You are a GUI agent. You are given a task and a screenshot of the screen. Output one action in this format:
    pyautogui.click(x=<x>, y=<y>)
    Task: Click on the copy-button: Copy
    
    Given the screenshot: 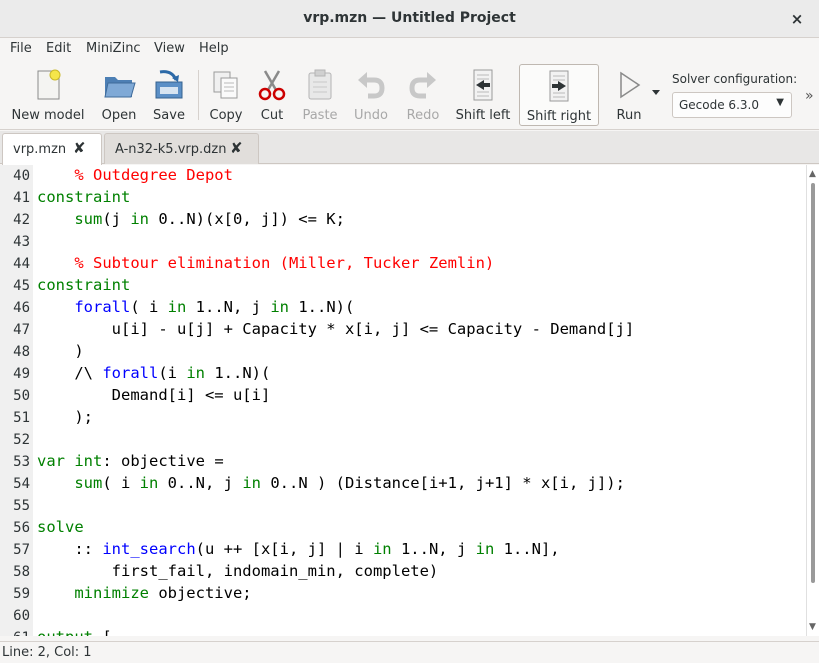 What is the action you would take?
    pyautogui.click(x=226, y=95)
    